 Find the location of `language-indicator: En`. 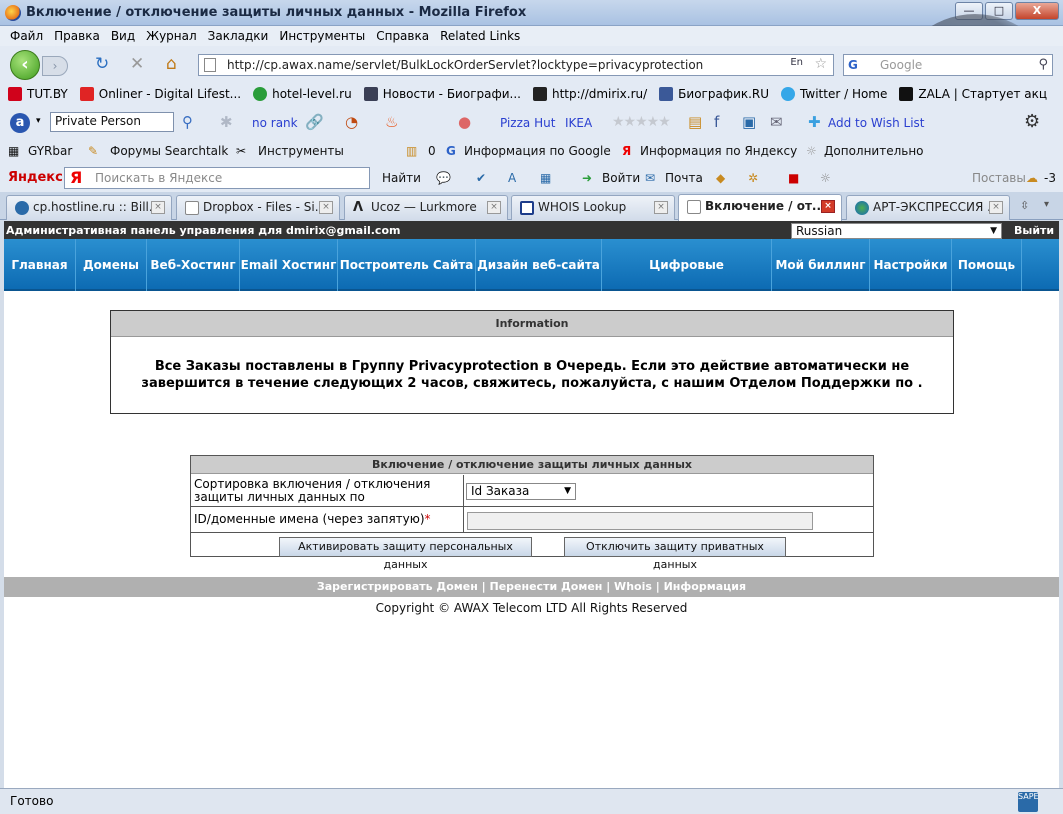

language-indicator: En is located at coordinates (796, 62).